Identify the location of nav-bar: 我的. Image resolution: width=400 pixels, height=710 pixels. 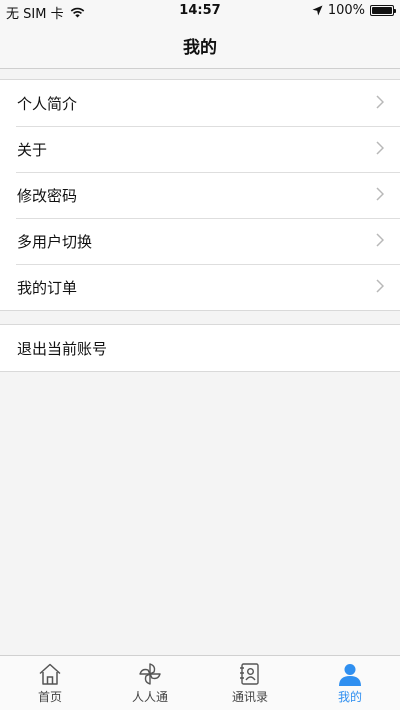
(200, 45).